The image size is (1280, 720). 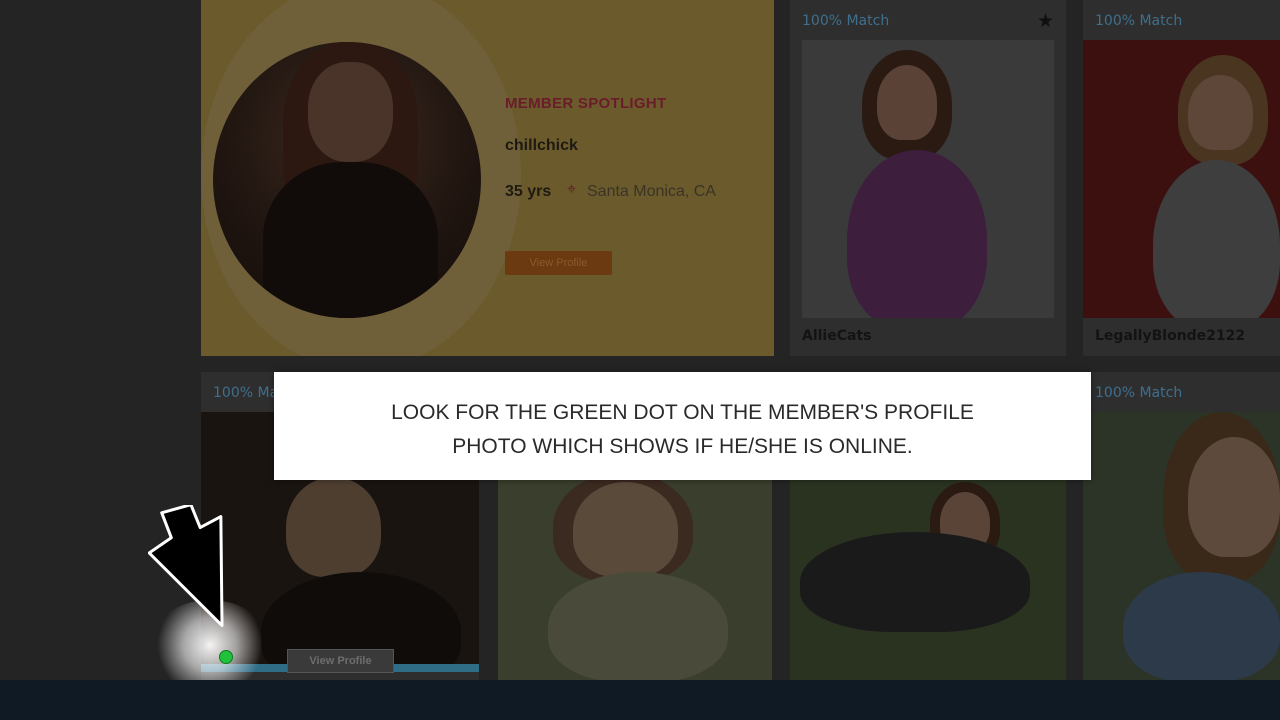 I want to click on spotlight-photo, so click(x=347, y=180).